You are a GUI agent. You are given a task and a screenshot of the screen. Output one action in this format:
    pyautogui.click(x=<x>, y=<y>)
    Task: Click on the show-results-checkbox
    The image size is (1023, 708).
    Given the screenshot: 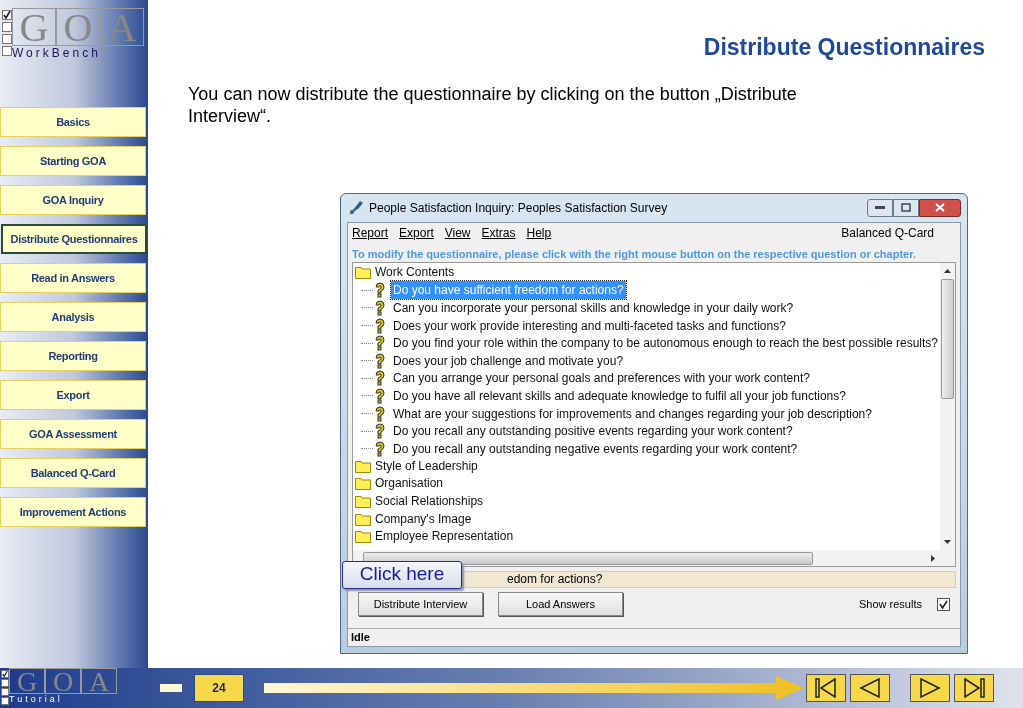 What is the action you would take?
    pyautogui.click(x=943, y=604)
    